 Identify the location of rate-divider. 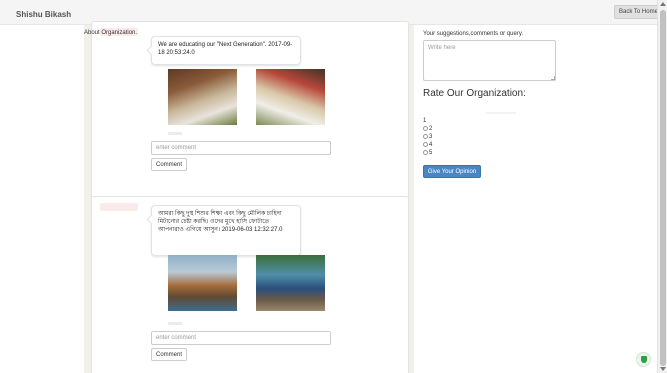
(501, 113).